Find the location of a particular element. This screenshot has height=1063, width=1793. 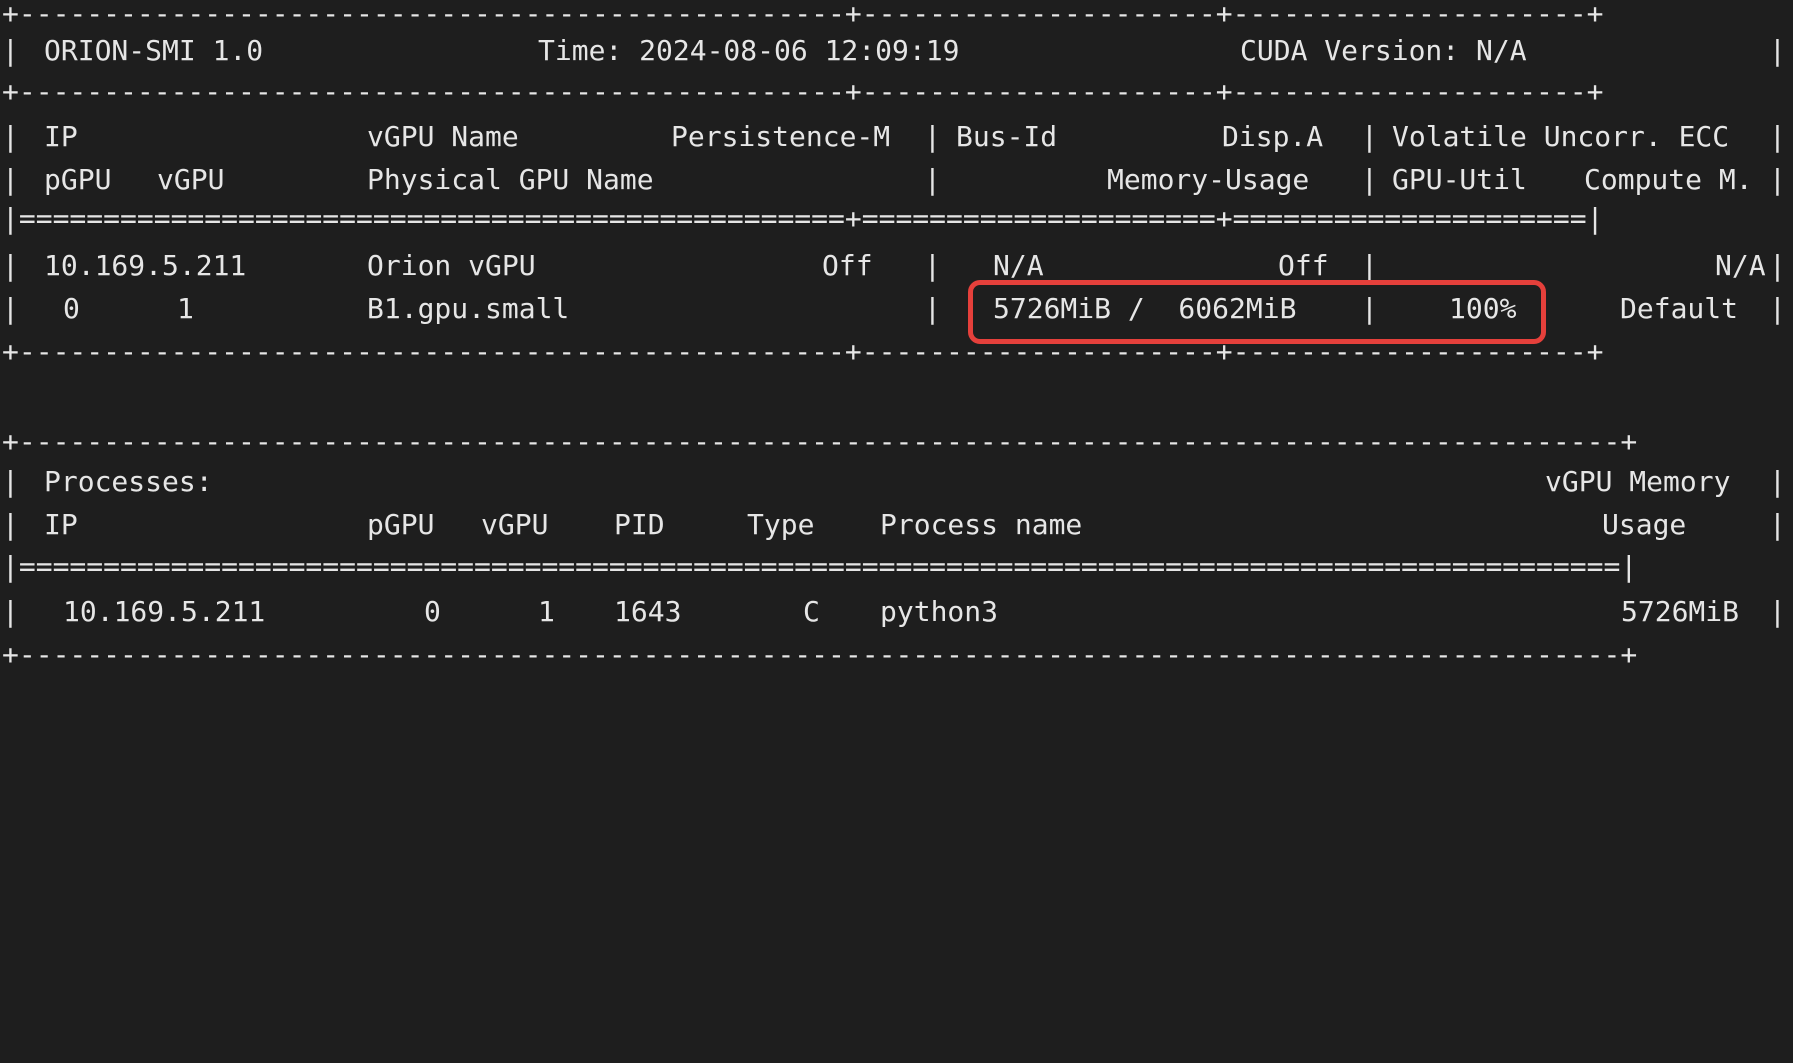

proc-col-type: Type is located at coordinates (781, 524).